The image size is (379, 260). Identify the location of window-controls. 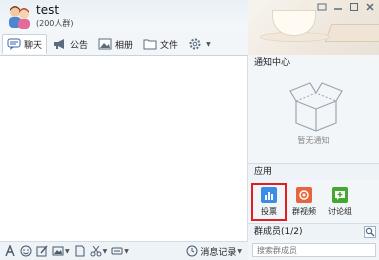
(346, 7).